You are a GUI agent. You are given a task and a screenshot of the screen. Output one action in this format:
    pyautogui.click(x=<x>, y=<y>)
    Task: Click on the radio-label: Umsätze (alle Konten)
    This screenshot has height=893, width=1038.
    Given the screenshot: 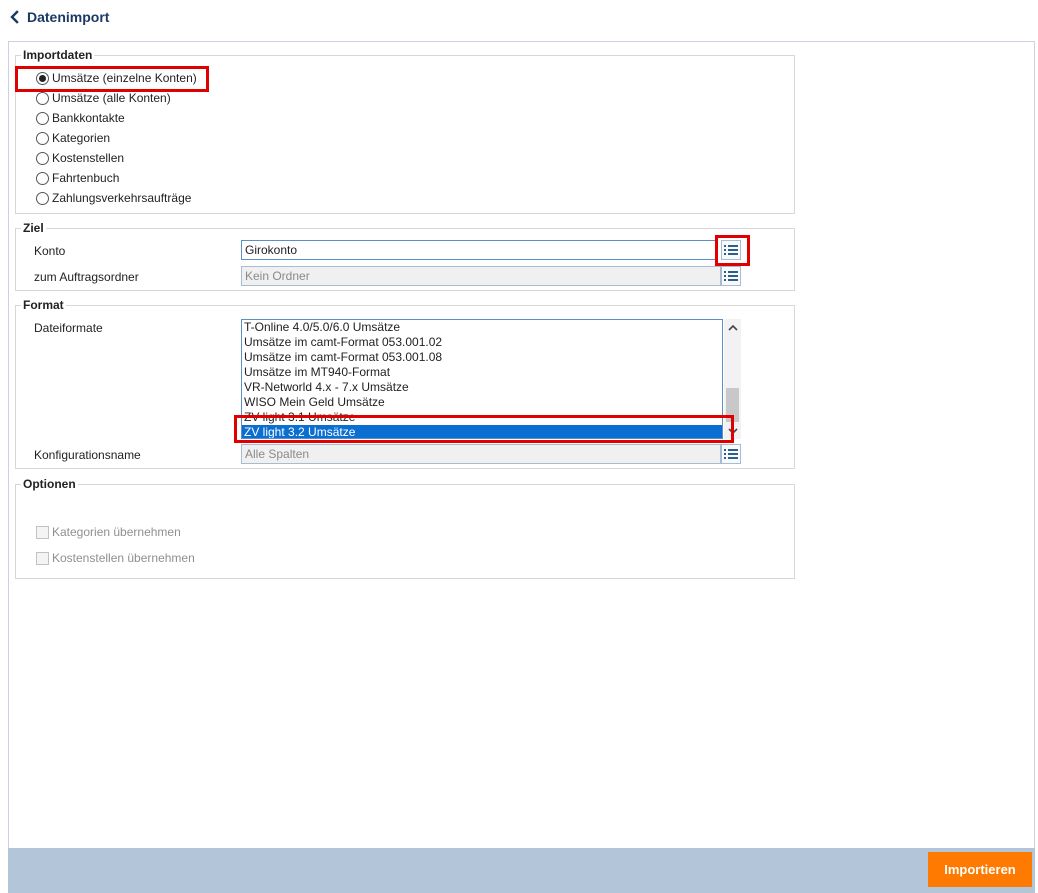 What is the action you would take?
    pyautogui.click(x=111, y=98)
    